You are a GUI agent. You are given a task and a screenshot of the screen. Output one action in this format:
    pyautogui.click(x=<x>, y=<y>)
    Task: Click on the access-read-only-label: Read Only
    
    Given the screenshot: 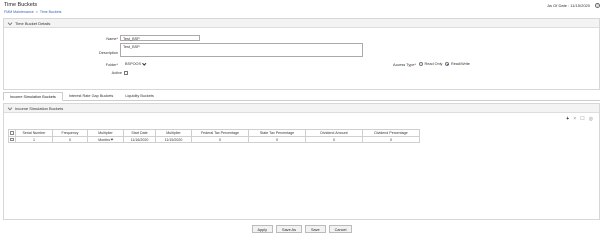 What is the action you would take?
    pyautogui.click(x=433, y=64)
    